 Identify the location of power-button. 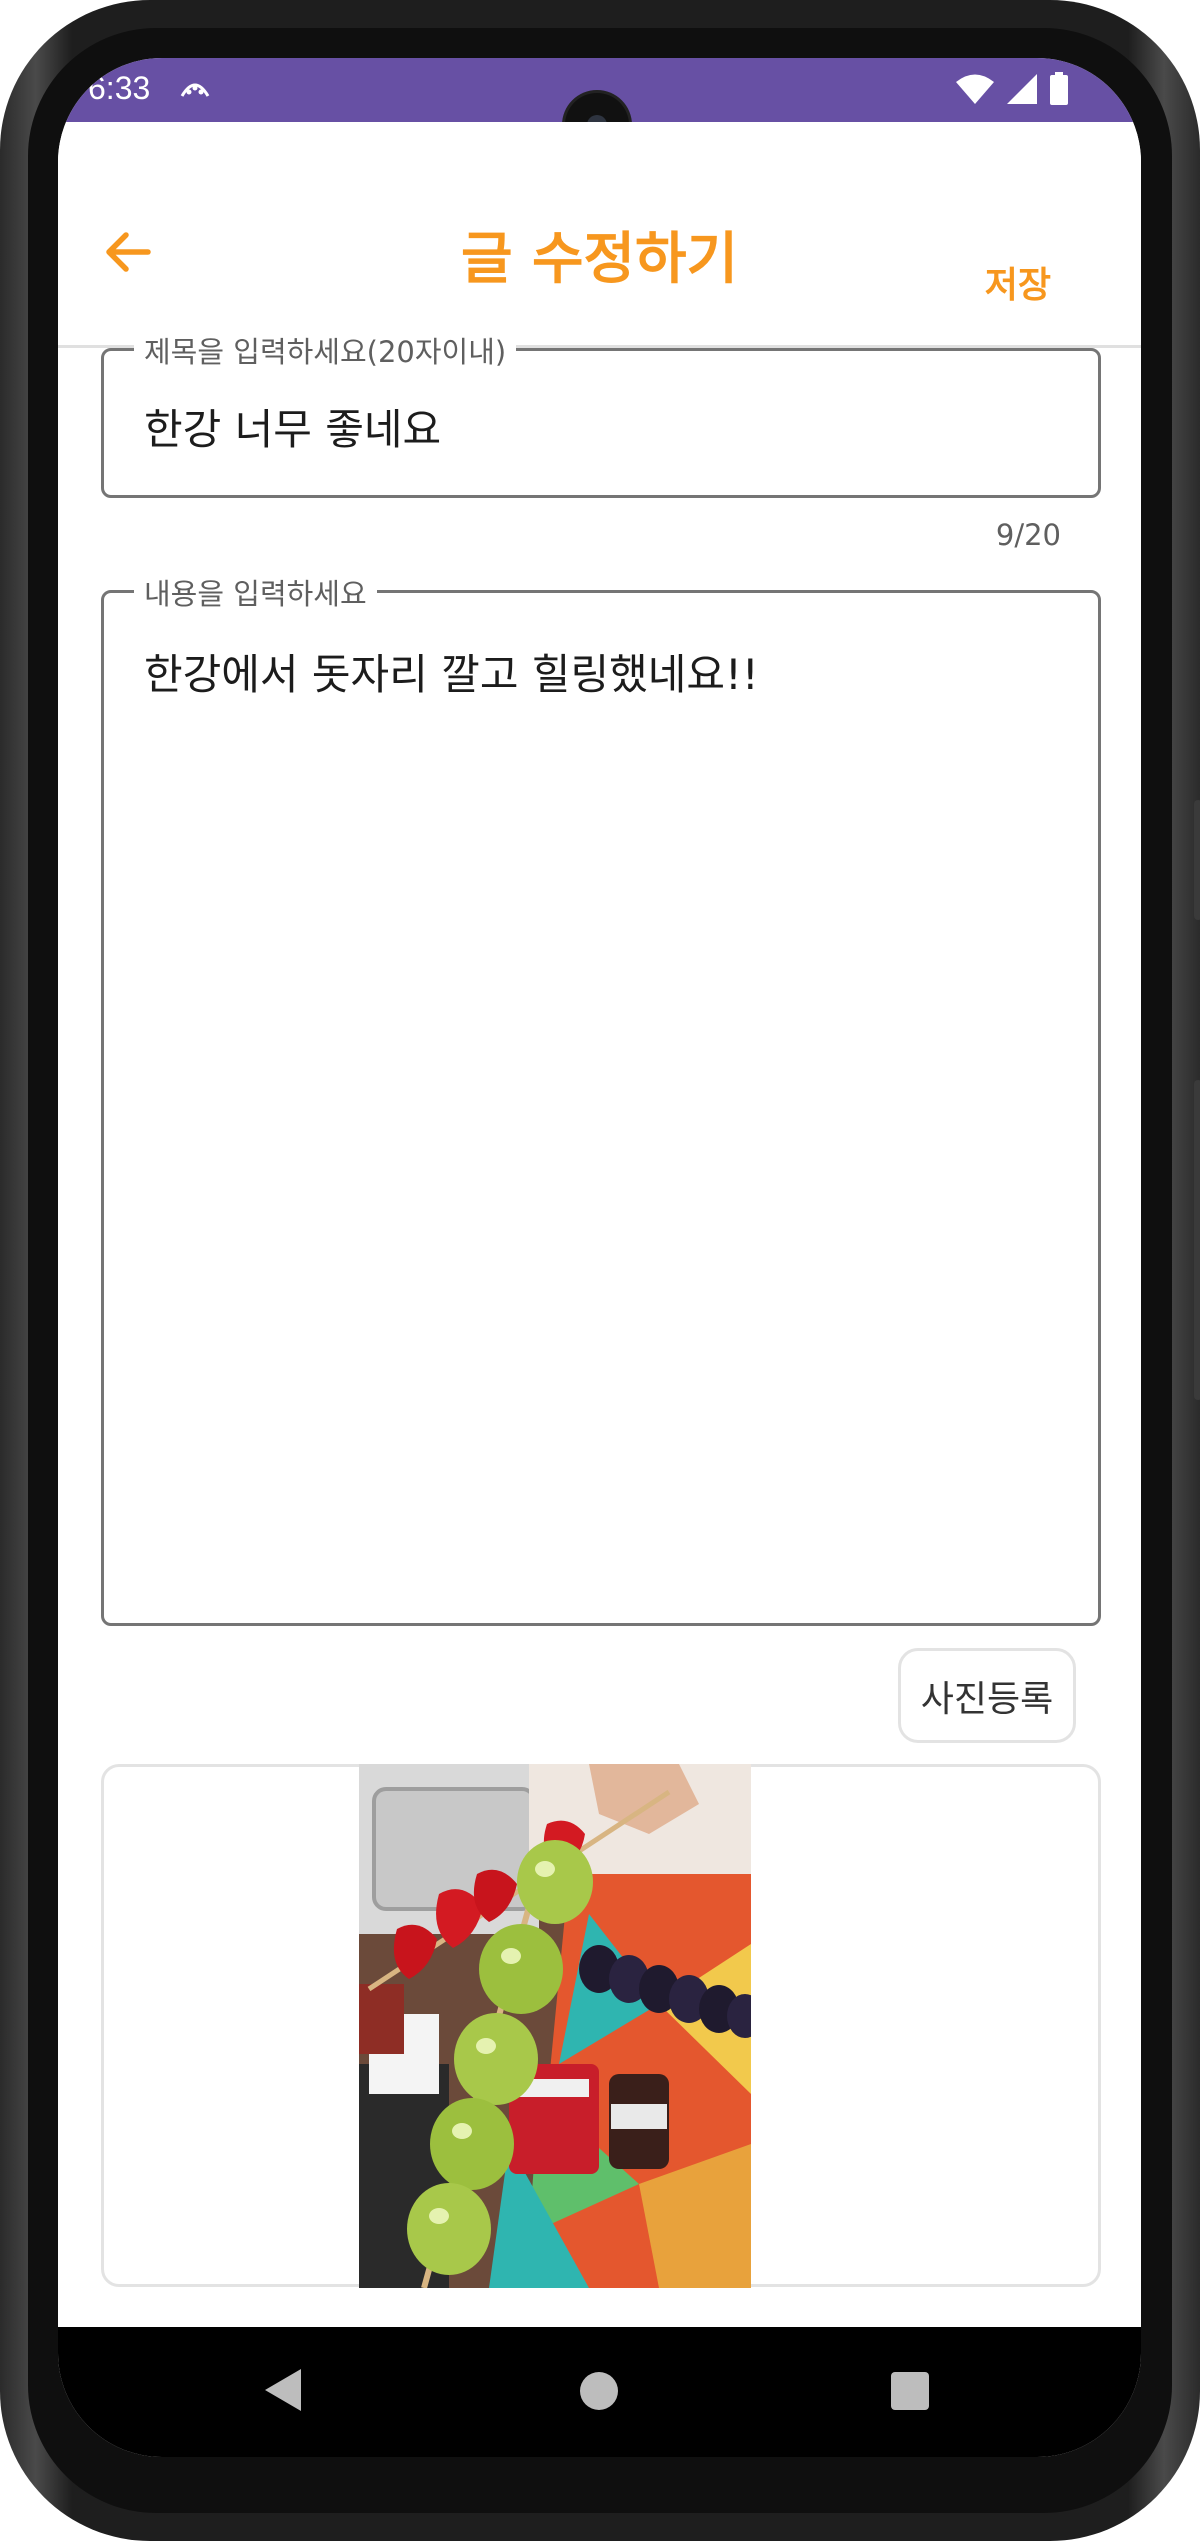
(1197, 1240).